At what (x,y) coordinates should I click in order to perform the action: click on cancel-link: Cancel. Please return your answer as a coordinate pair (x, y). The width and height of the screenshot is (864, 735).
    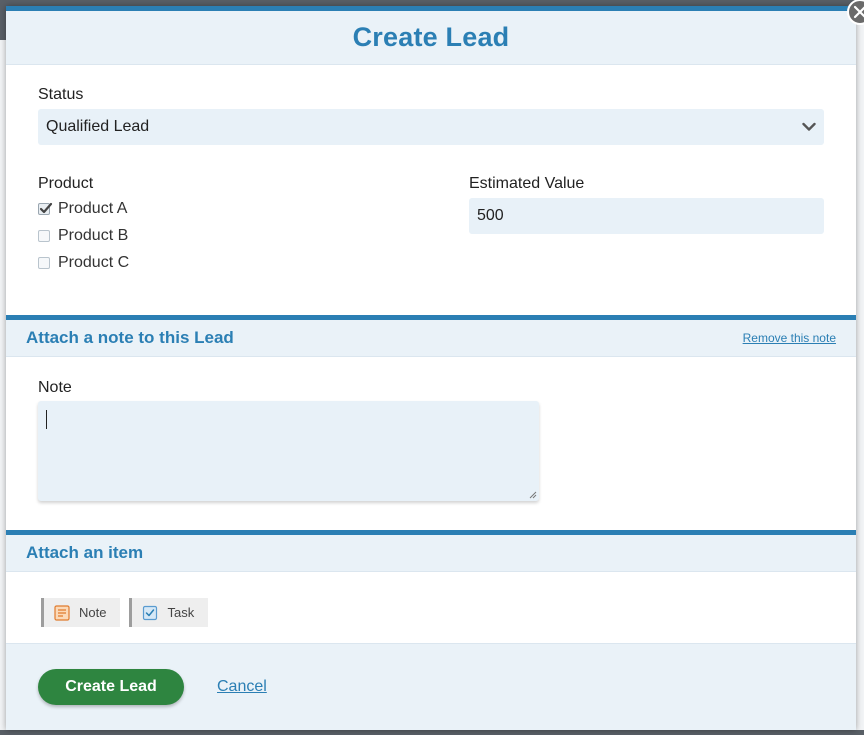
    Looking at the image, I should click on (242, 687).